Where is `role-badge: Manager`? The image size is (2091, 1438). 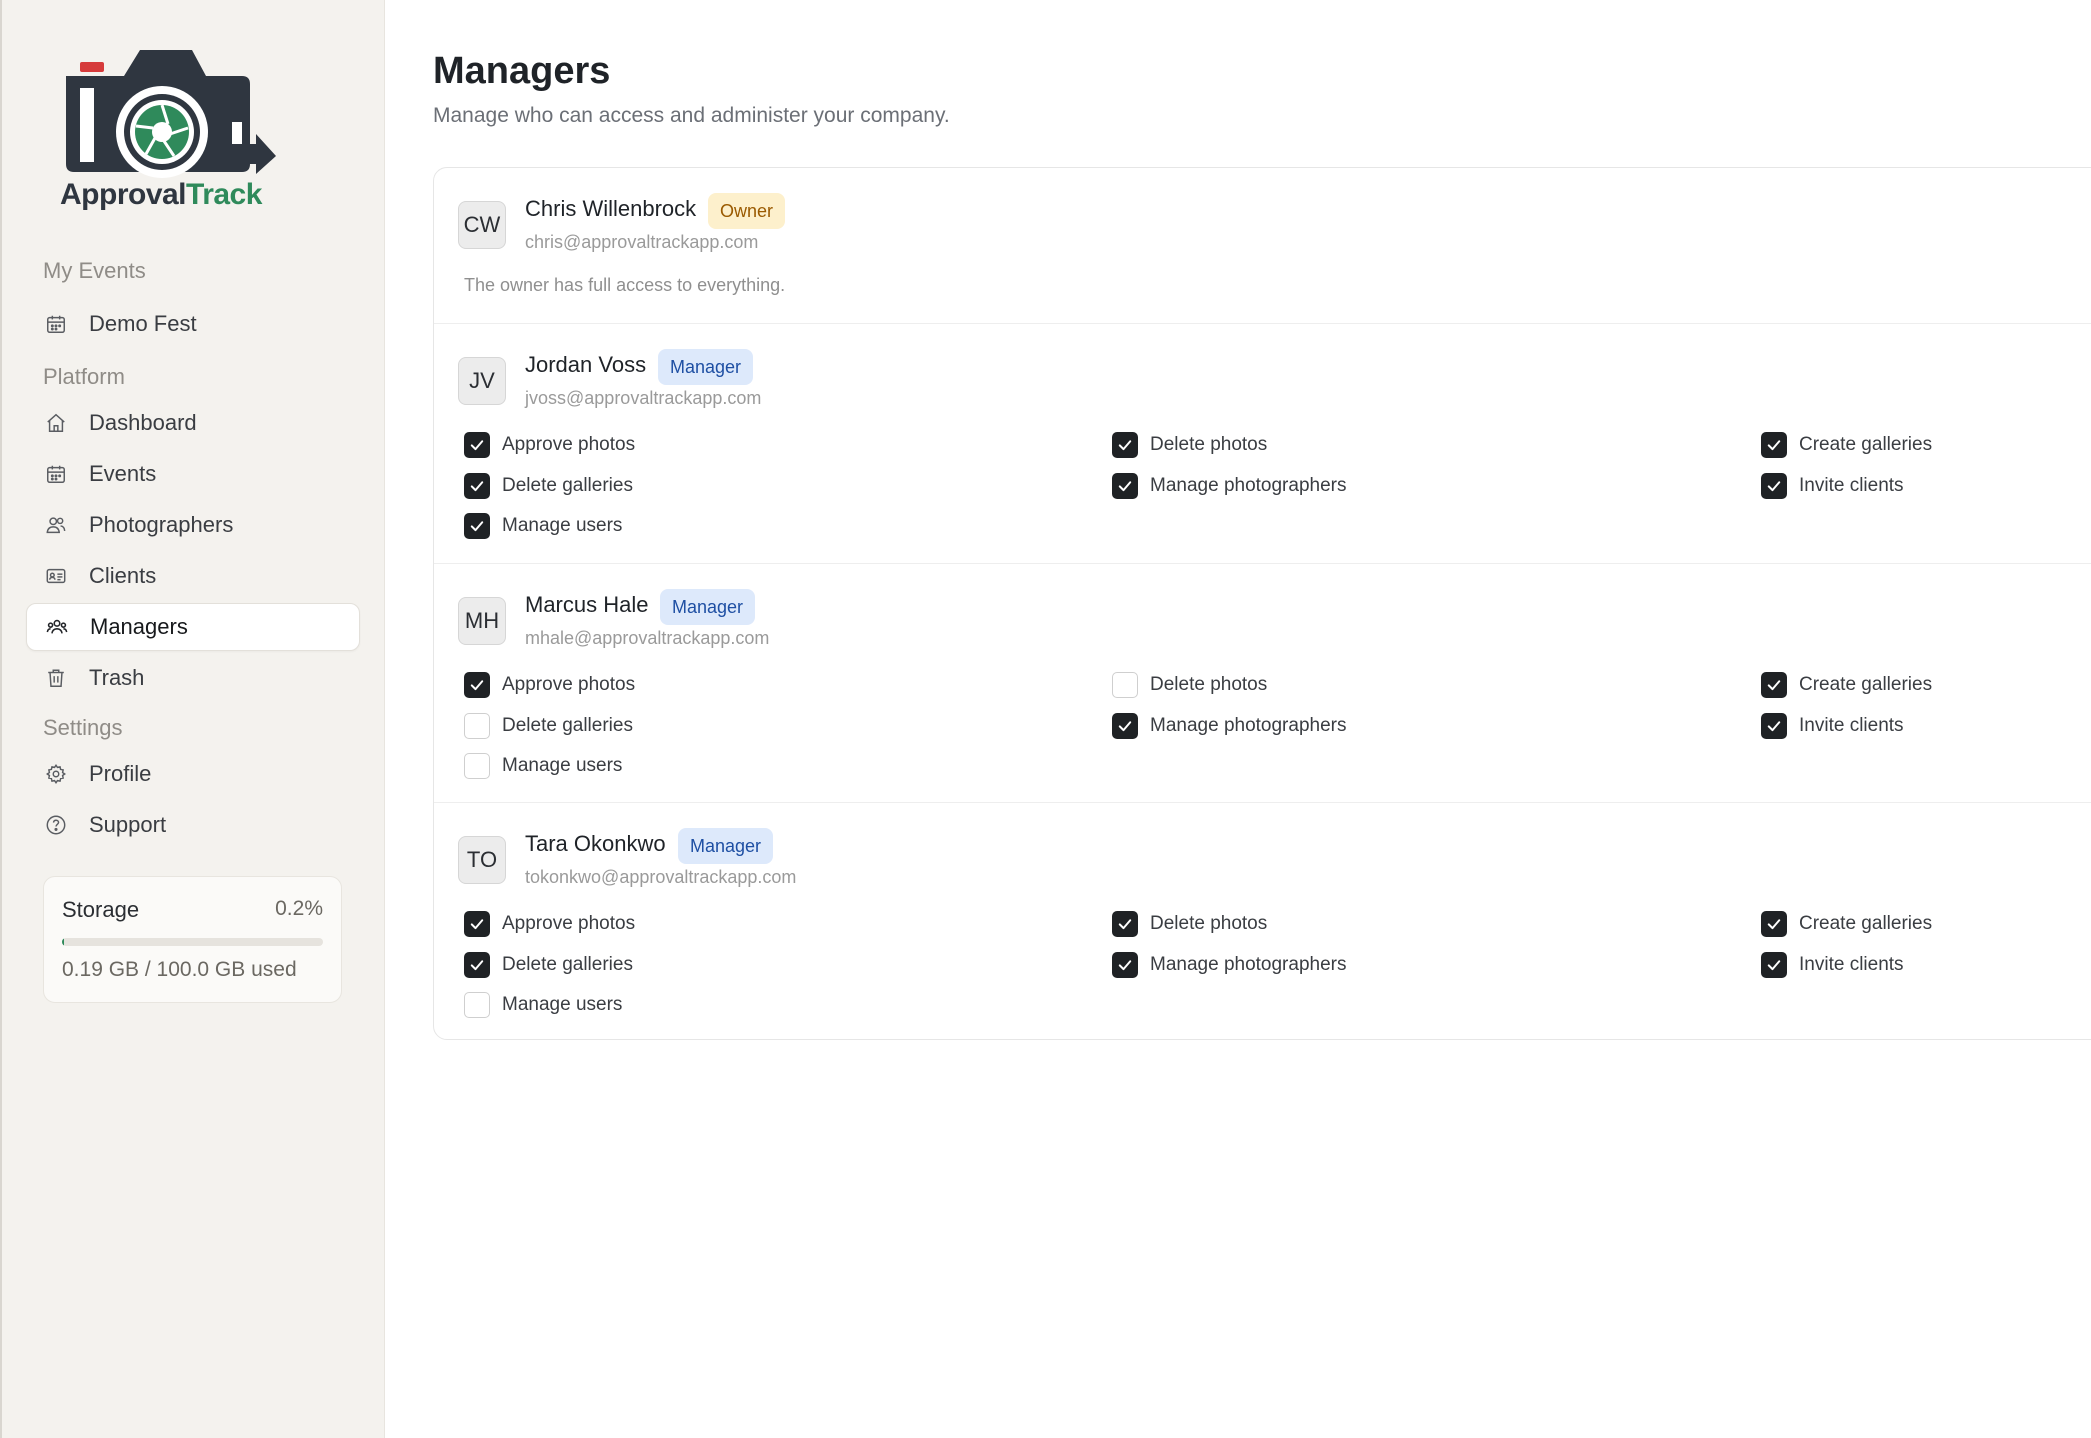
role-badge: Manager is located at coordinates (726, 846).